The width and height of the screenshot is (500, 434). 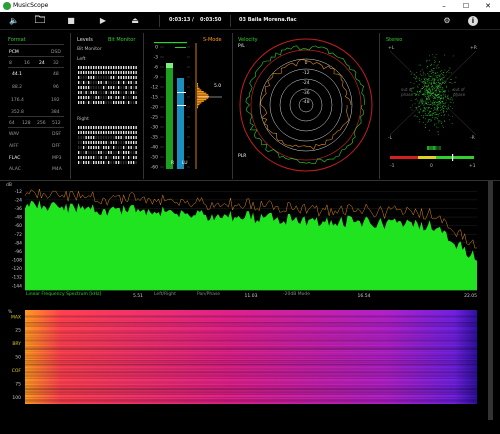 I want to click on open-folder-icon, so click(x=40, y=21).